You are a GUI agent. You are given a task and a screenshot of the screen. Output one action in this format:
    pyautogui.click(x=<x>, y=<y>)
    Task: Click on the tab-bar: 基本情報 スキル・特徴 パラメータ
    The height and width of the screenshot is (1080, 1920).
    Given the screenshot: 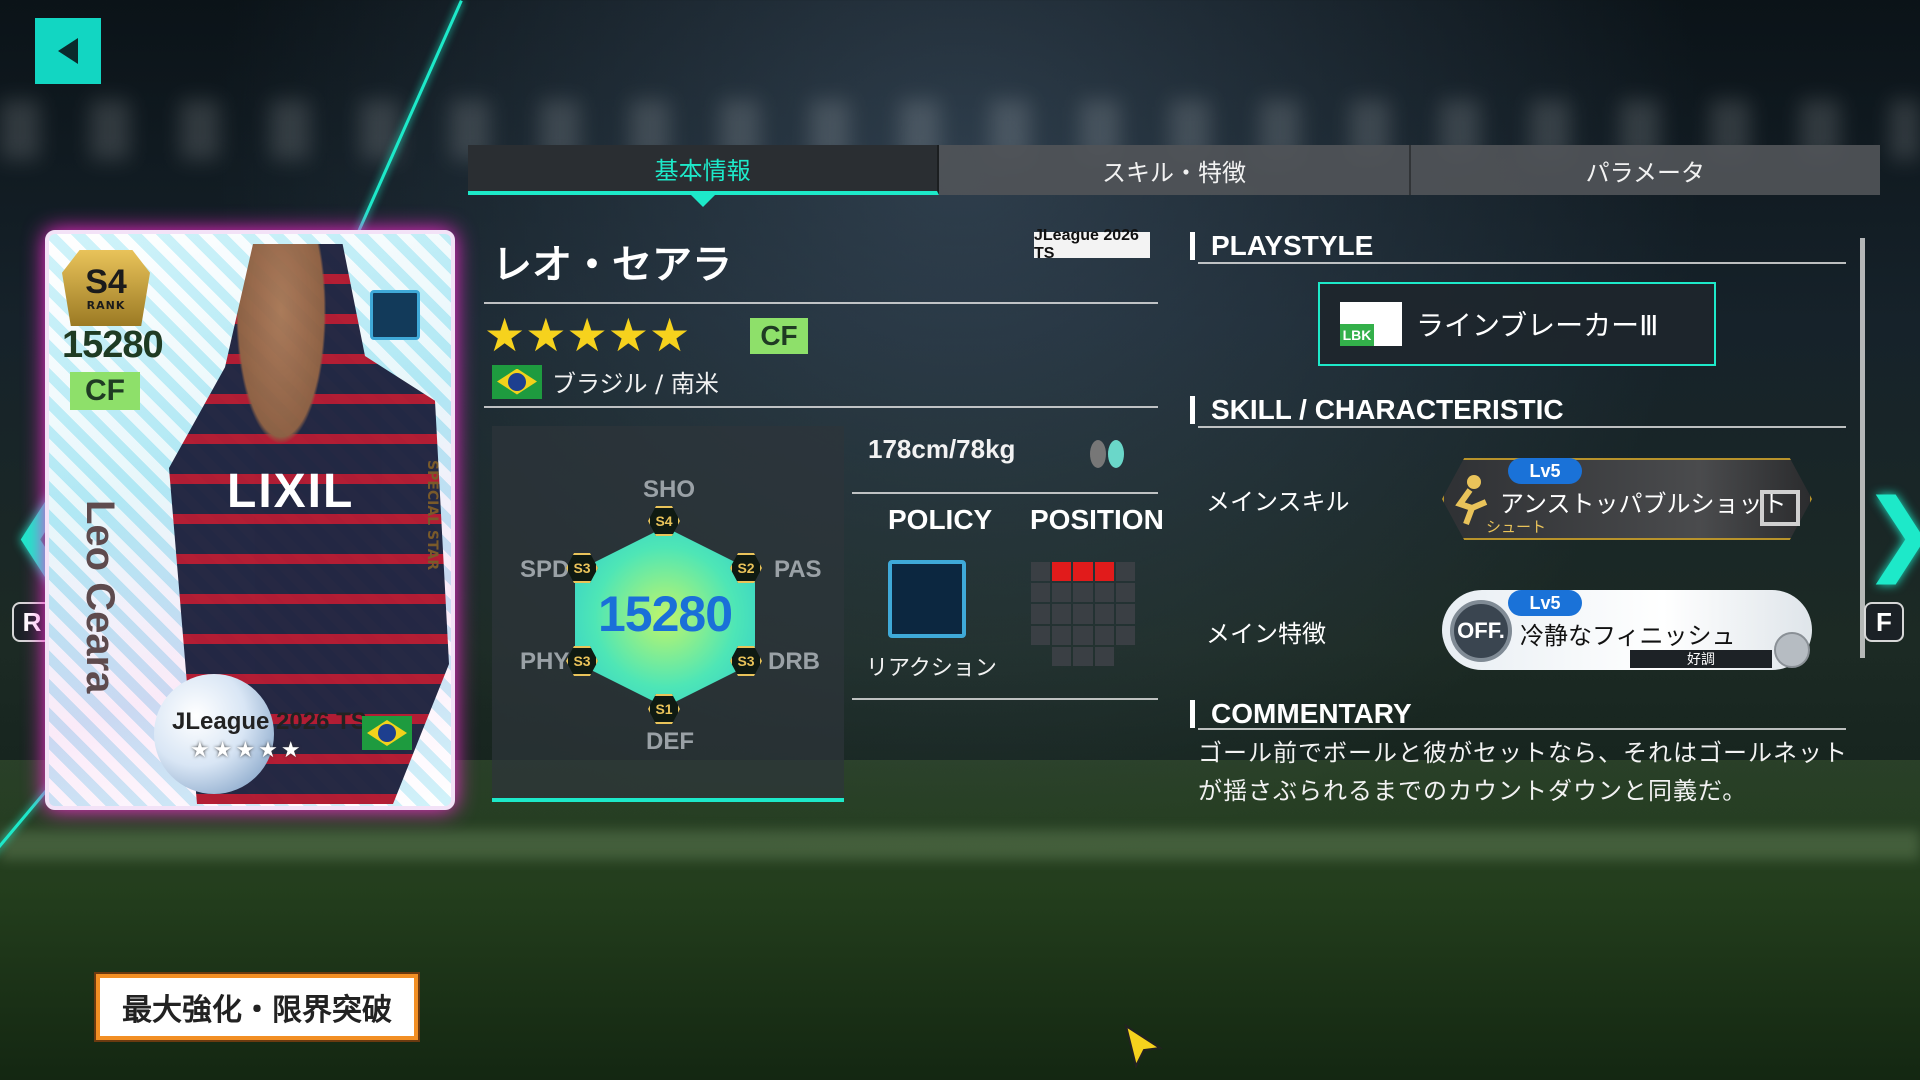 What is the action you would take?
    pyautogui.click(x=1174, y=176)
    